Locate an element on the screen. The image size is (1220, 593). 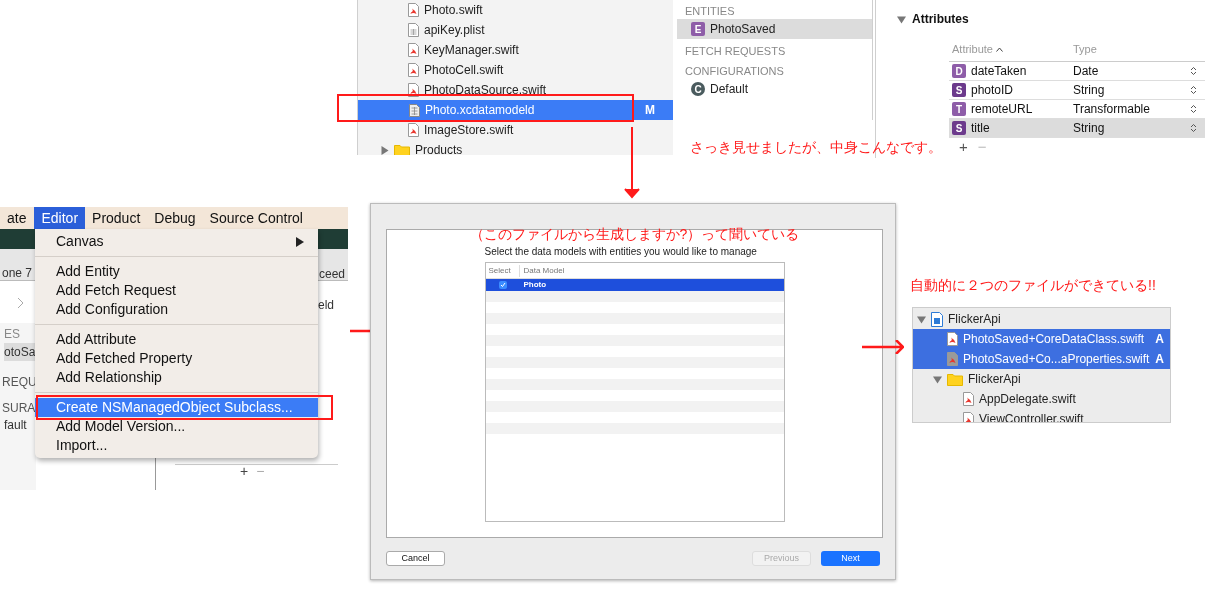
check-icon is located at coordinates (502, 285).